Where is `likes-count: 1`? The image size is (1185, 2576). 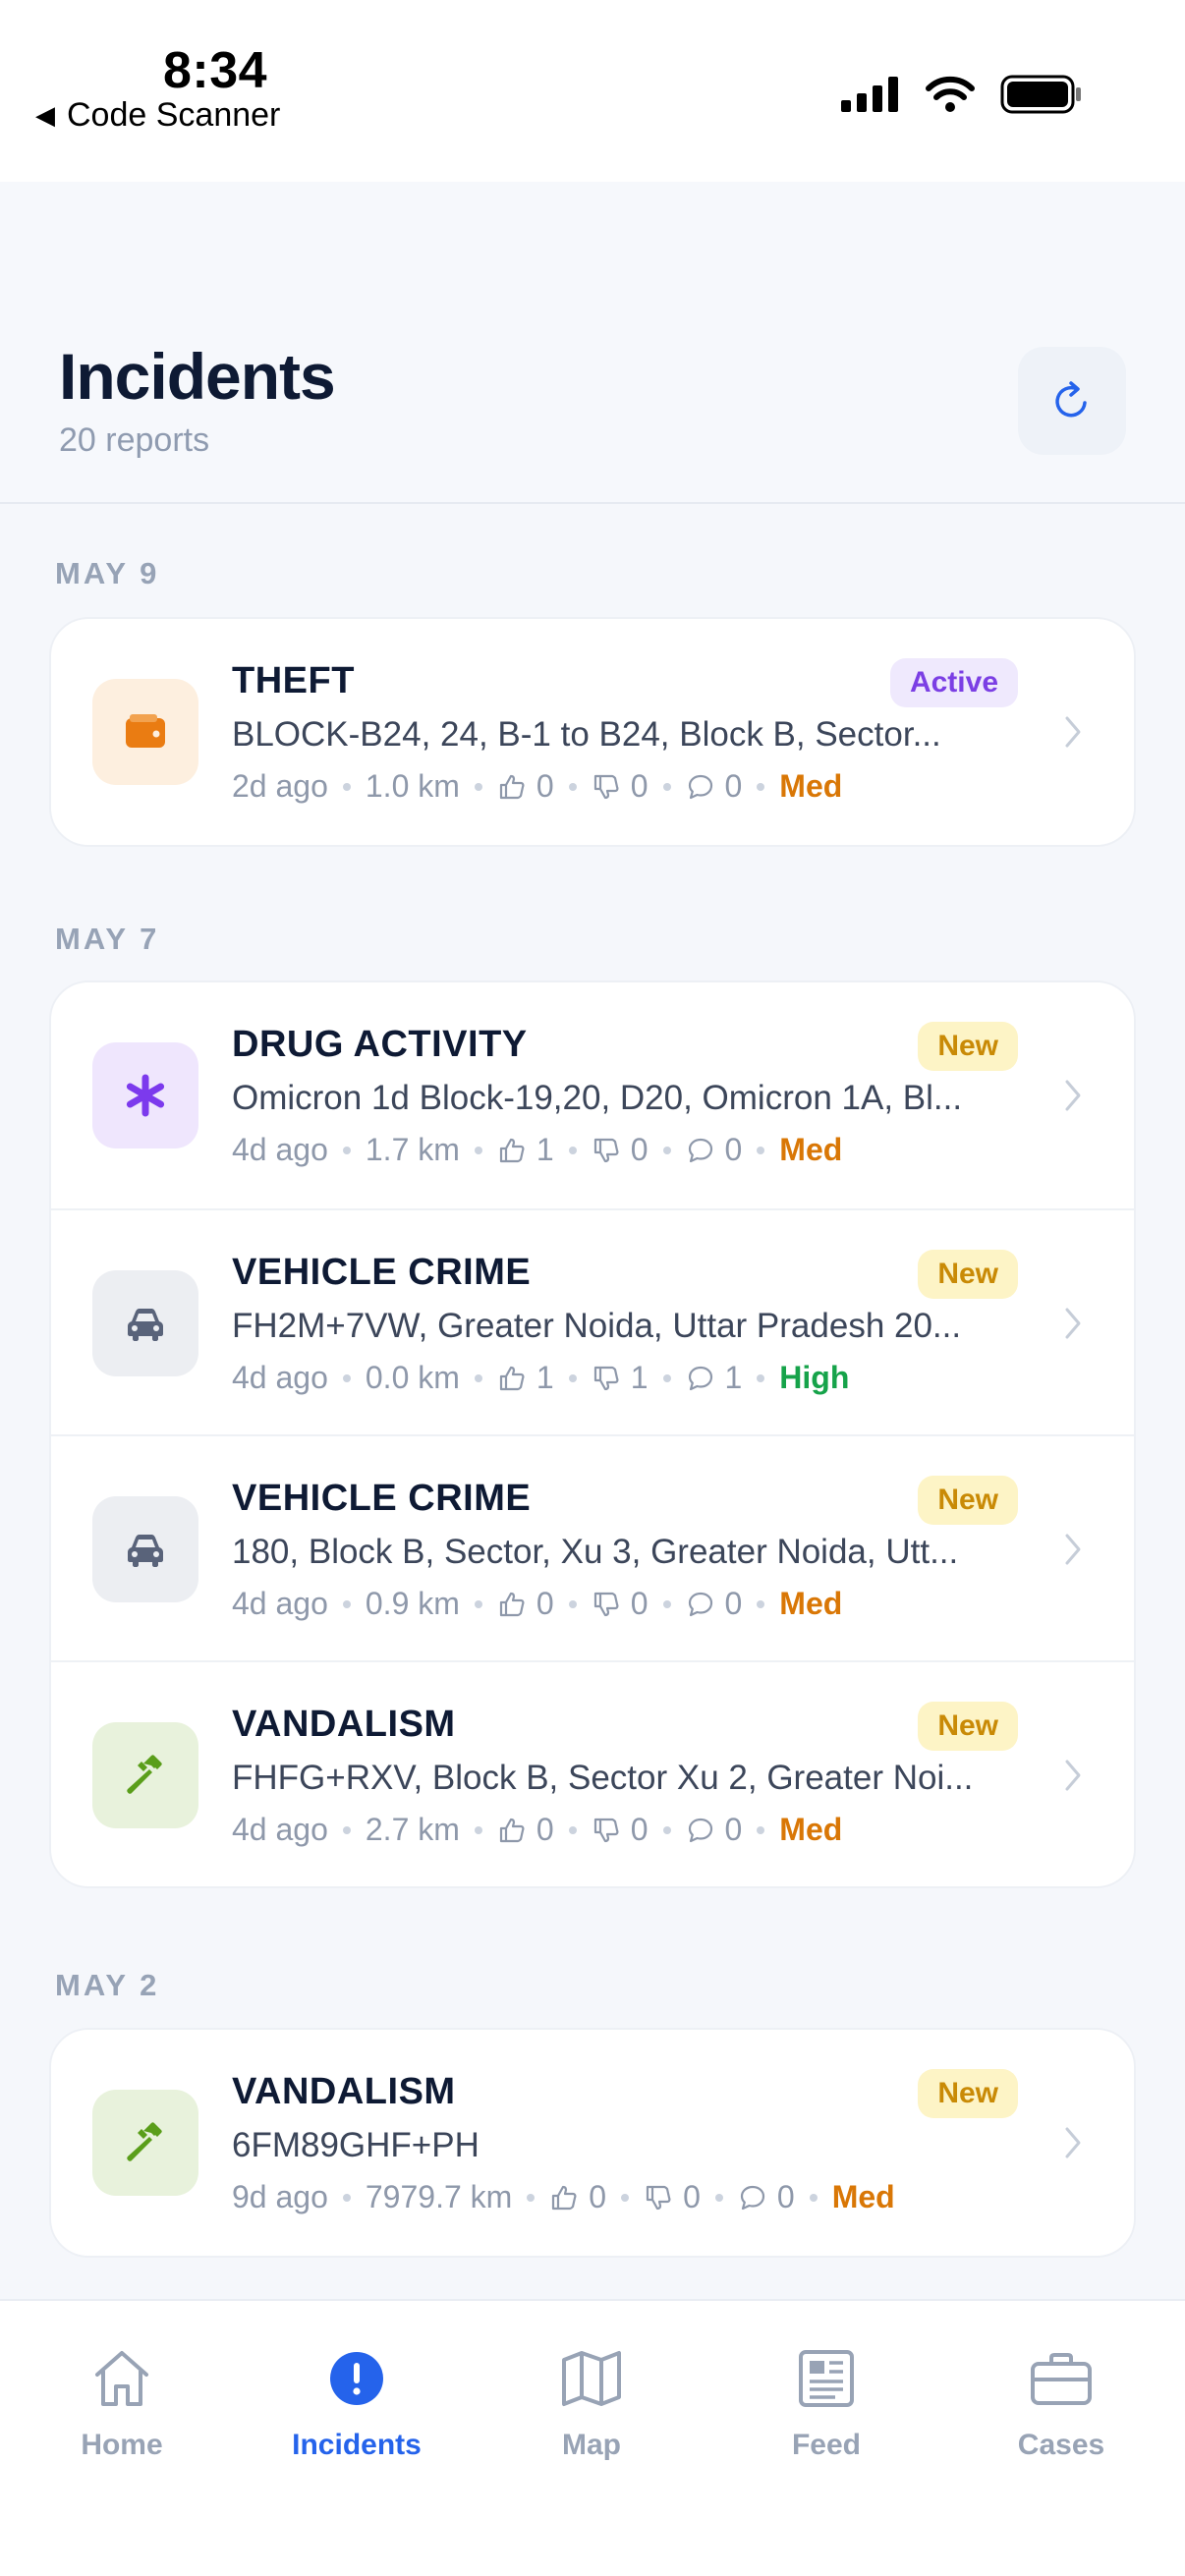 likes-count: 1 is located at coordinates (545, 1149).